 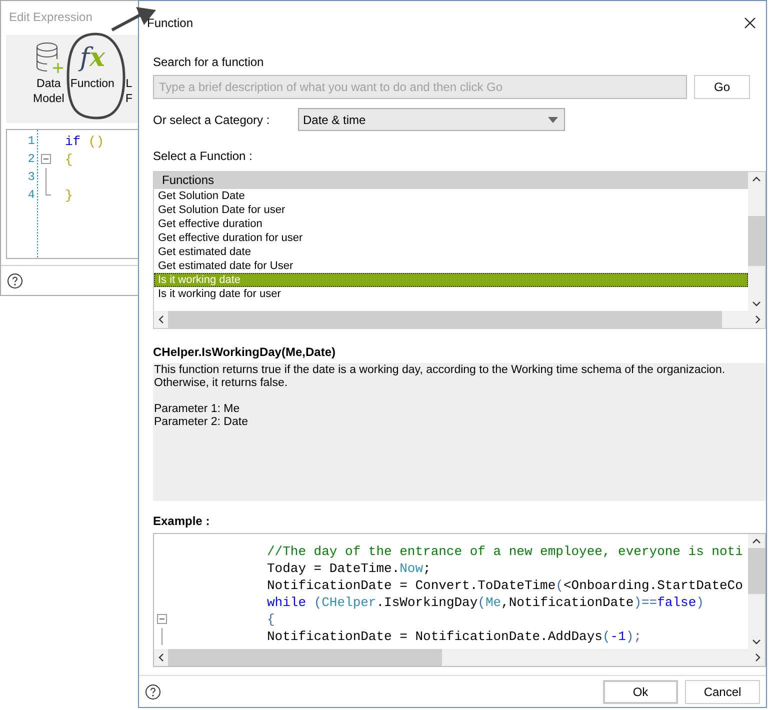 I want to click on list-item: Get effective duration for user, so click(x=451, y=238).